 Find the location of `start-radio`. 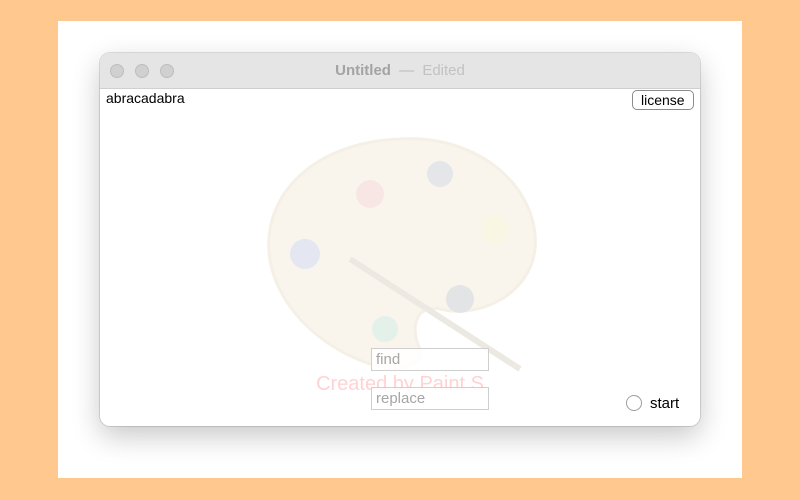

start-radio is located at coordinates (634, 403).